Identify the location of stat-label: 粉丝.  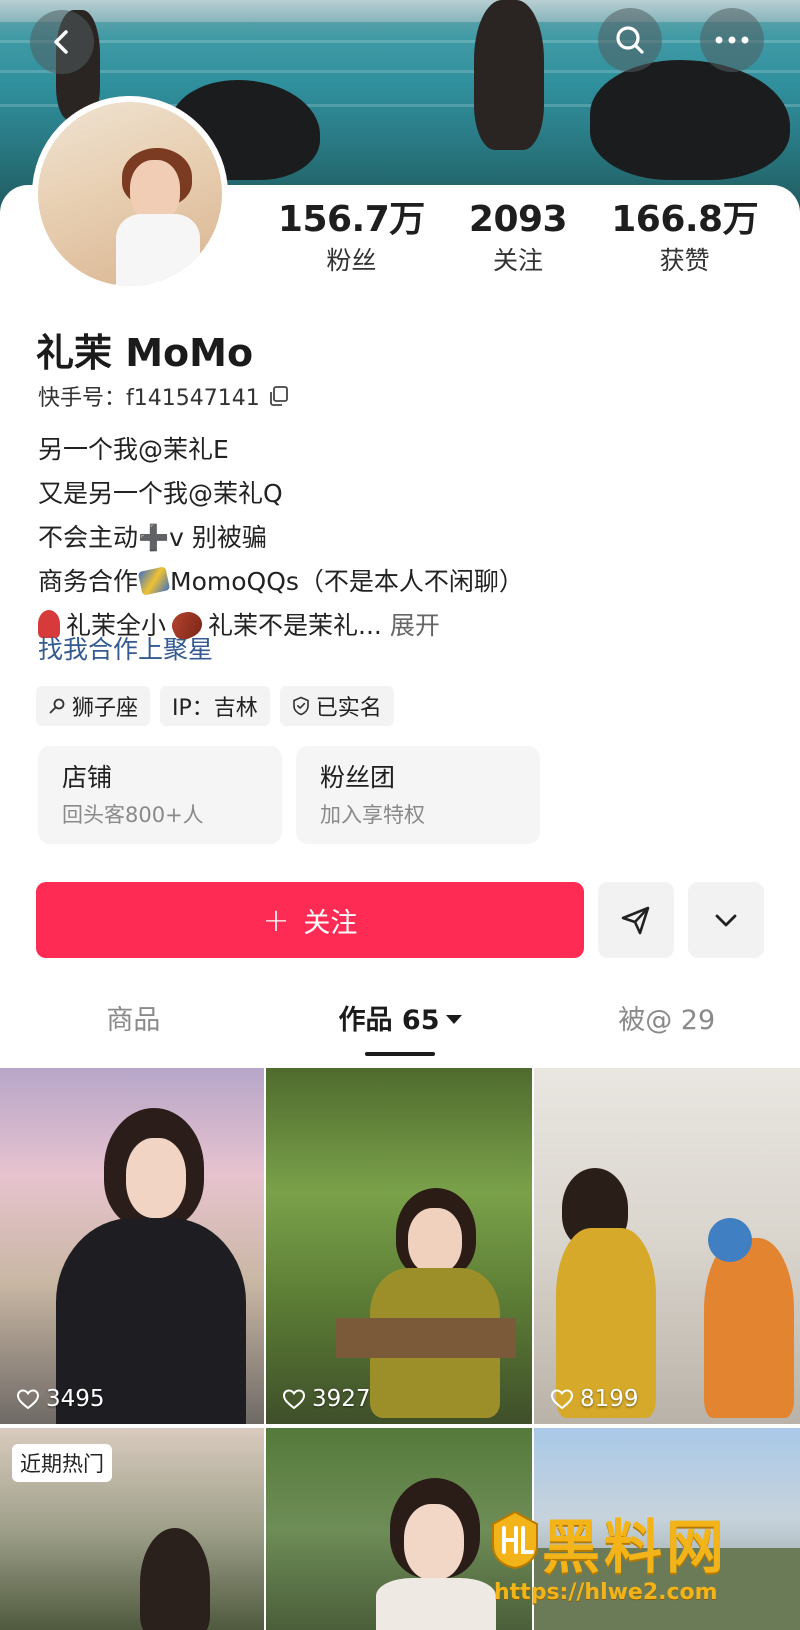
(351, 260).